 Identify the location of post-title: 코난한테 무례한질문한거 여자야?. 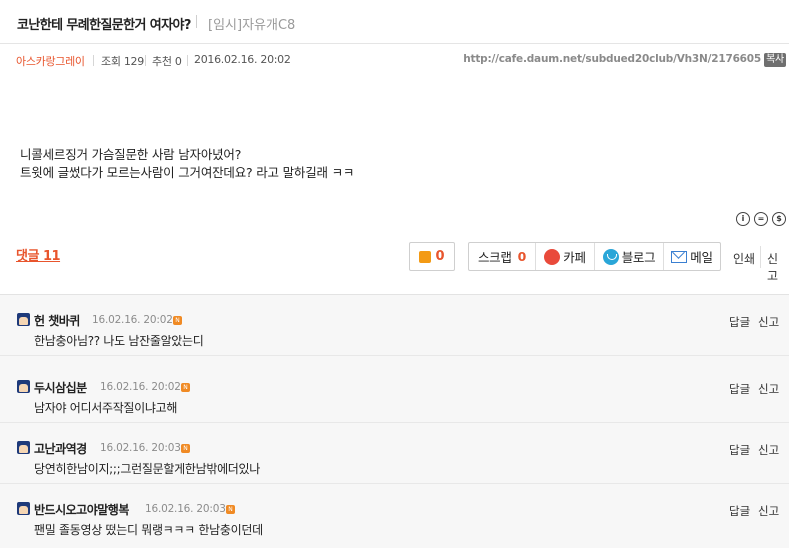
(104, 25).